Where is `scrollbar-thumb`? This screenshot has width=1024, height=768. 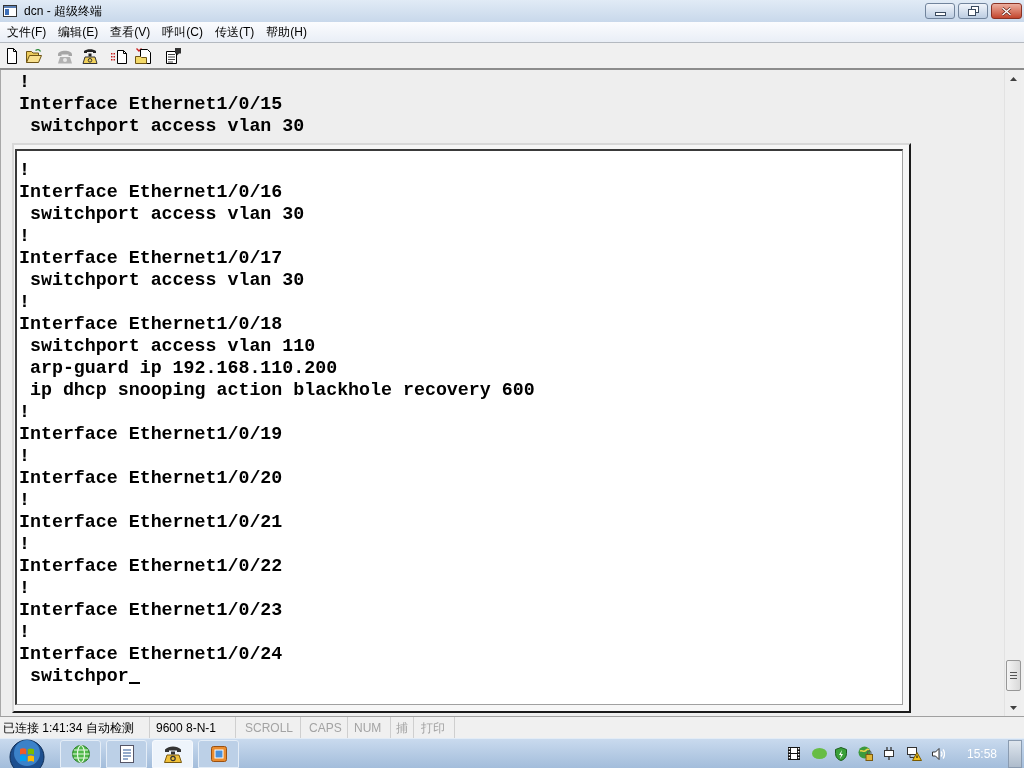 scrollbar-thumb is located at coordinates (1013, 675).